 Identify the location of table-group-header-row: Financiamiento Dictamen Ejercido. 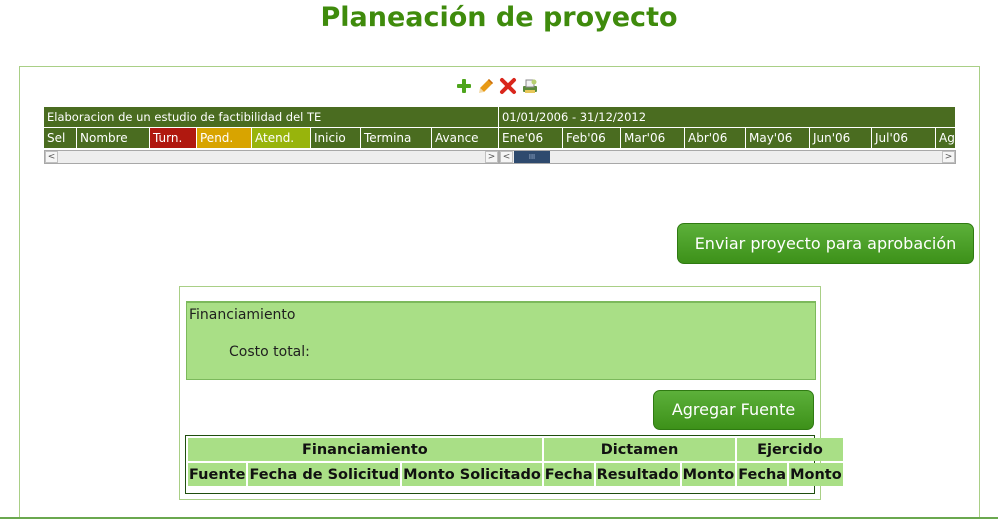
(515, 449).